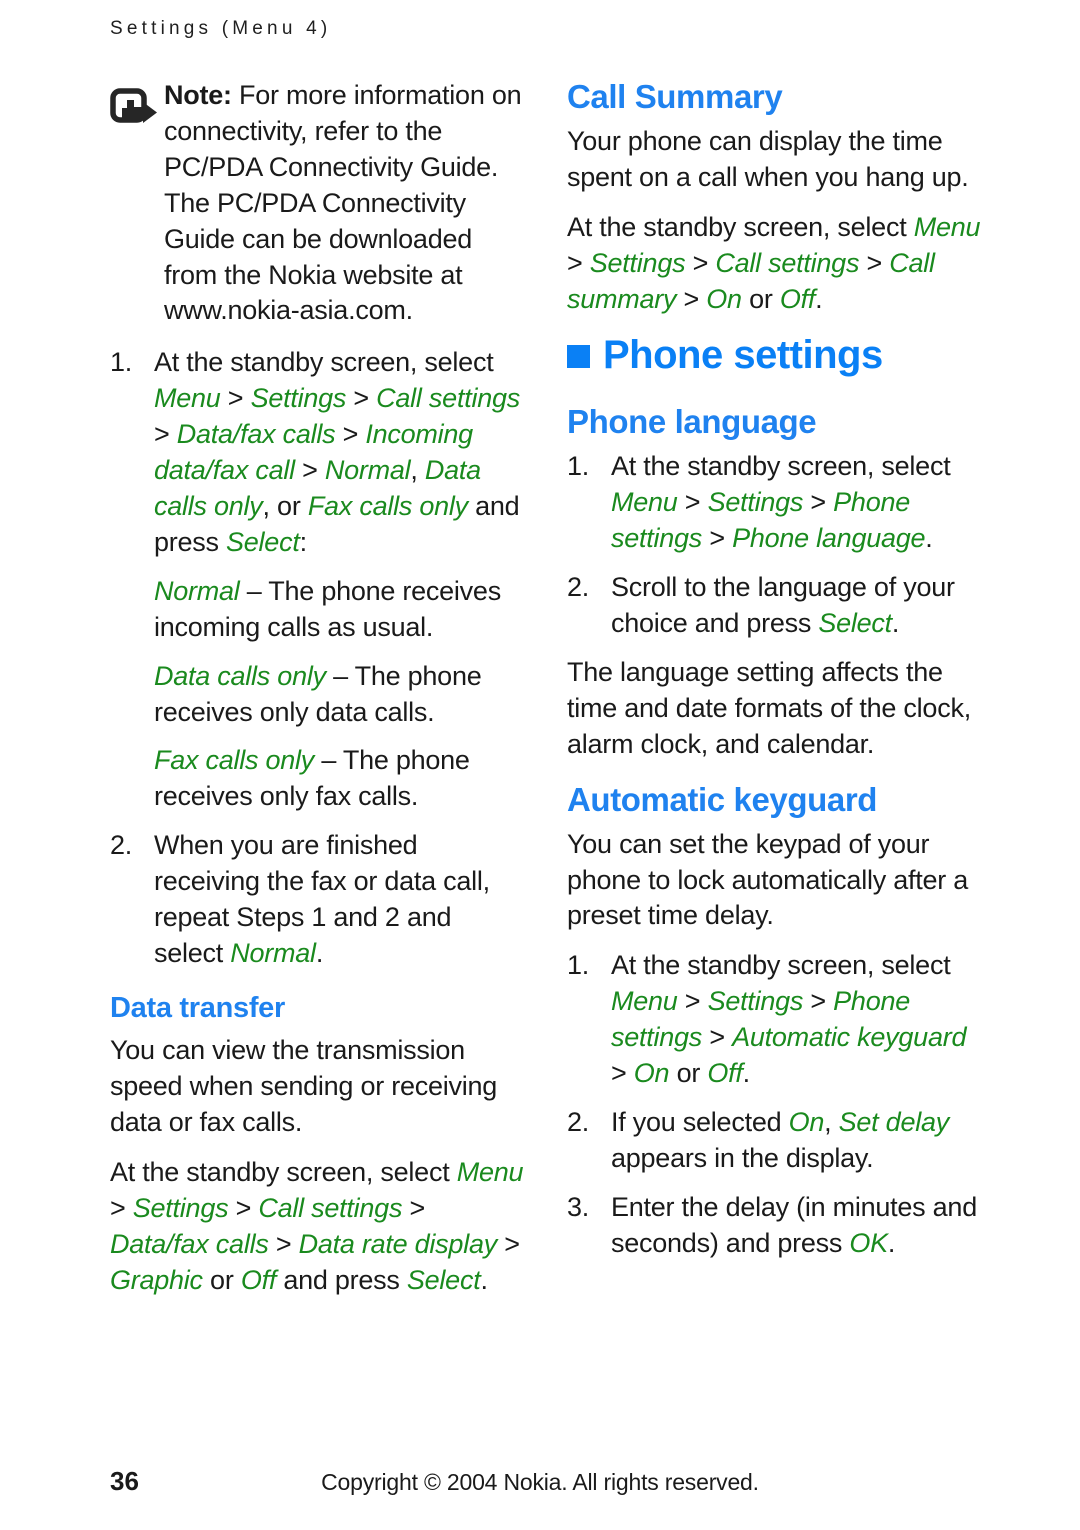  I want to click on heading-phone-settings: Phone settings, so click(774, 355).